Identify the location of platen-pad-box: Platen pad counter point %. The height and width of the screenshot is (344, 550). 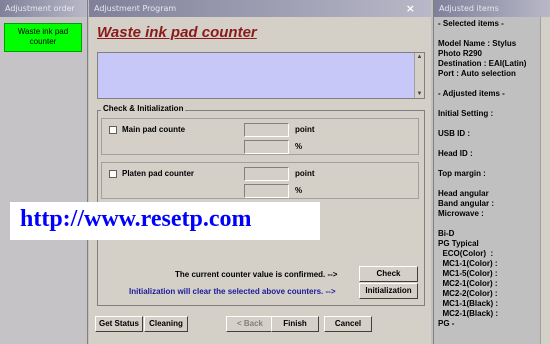
(260, 180).